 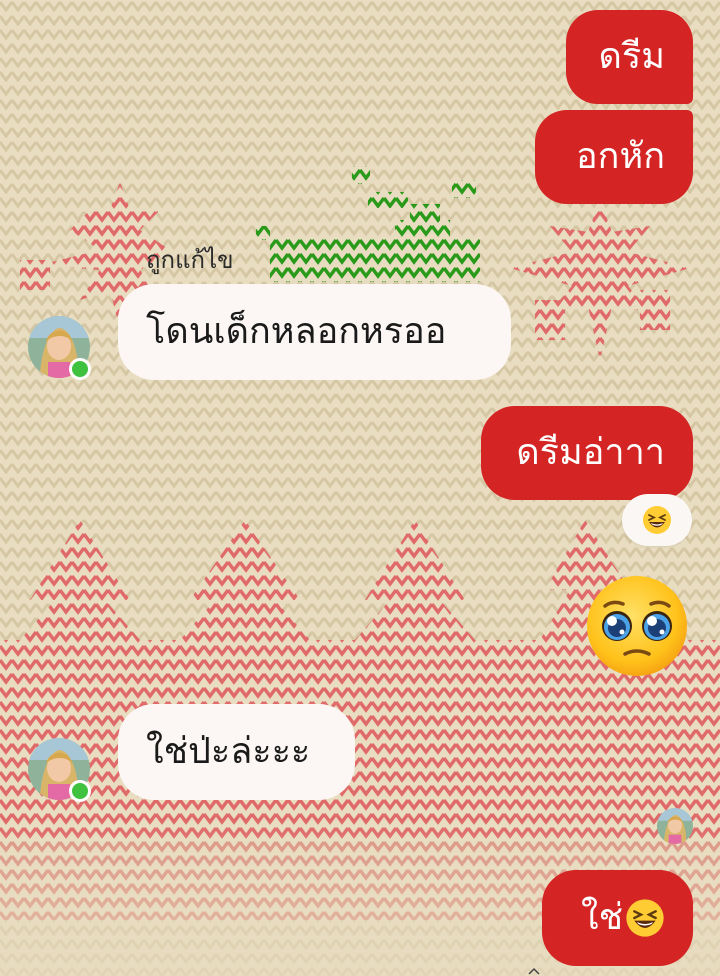 I want to click on message-text: โดนเด็กหลอกหรออ, so click(x=296, y=331).